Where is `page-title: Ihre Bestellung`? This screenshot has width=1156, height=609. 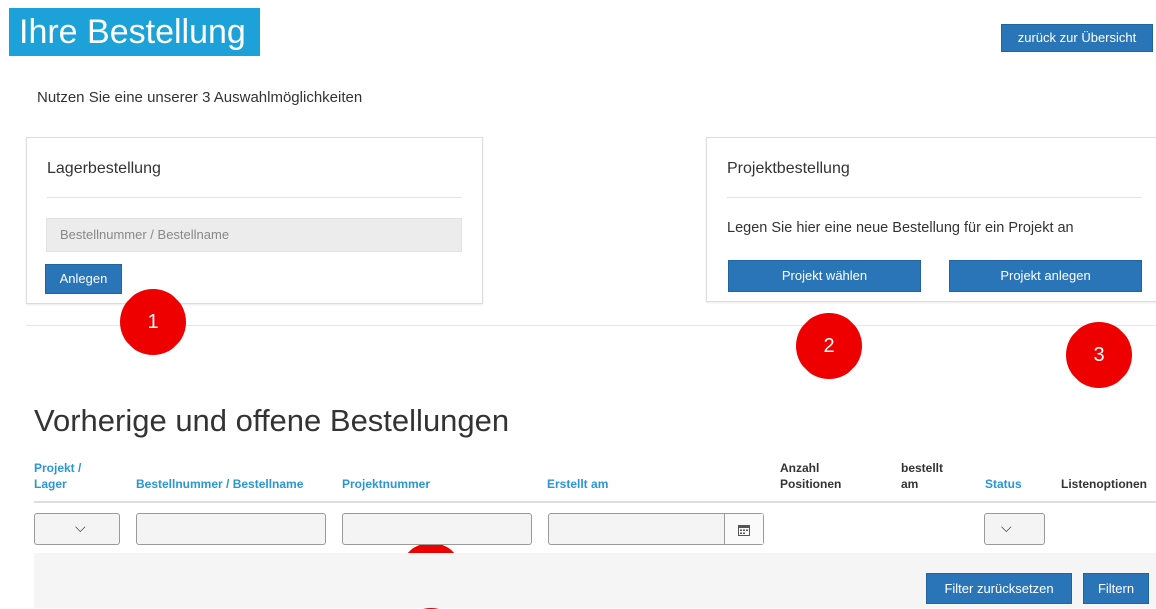
page-title: Ihre Bestellung is located at coordinates (134, 32).